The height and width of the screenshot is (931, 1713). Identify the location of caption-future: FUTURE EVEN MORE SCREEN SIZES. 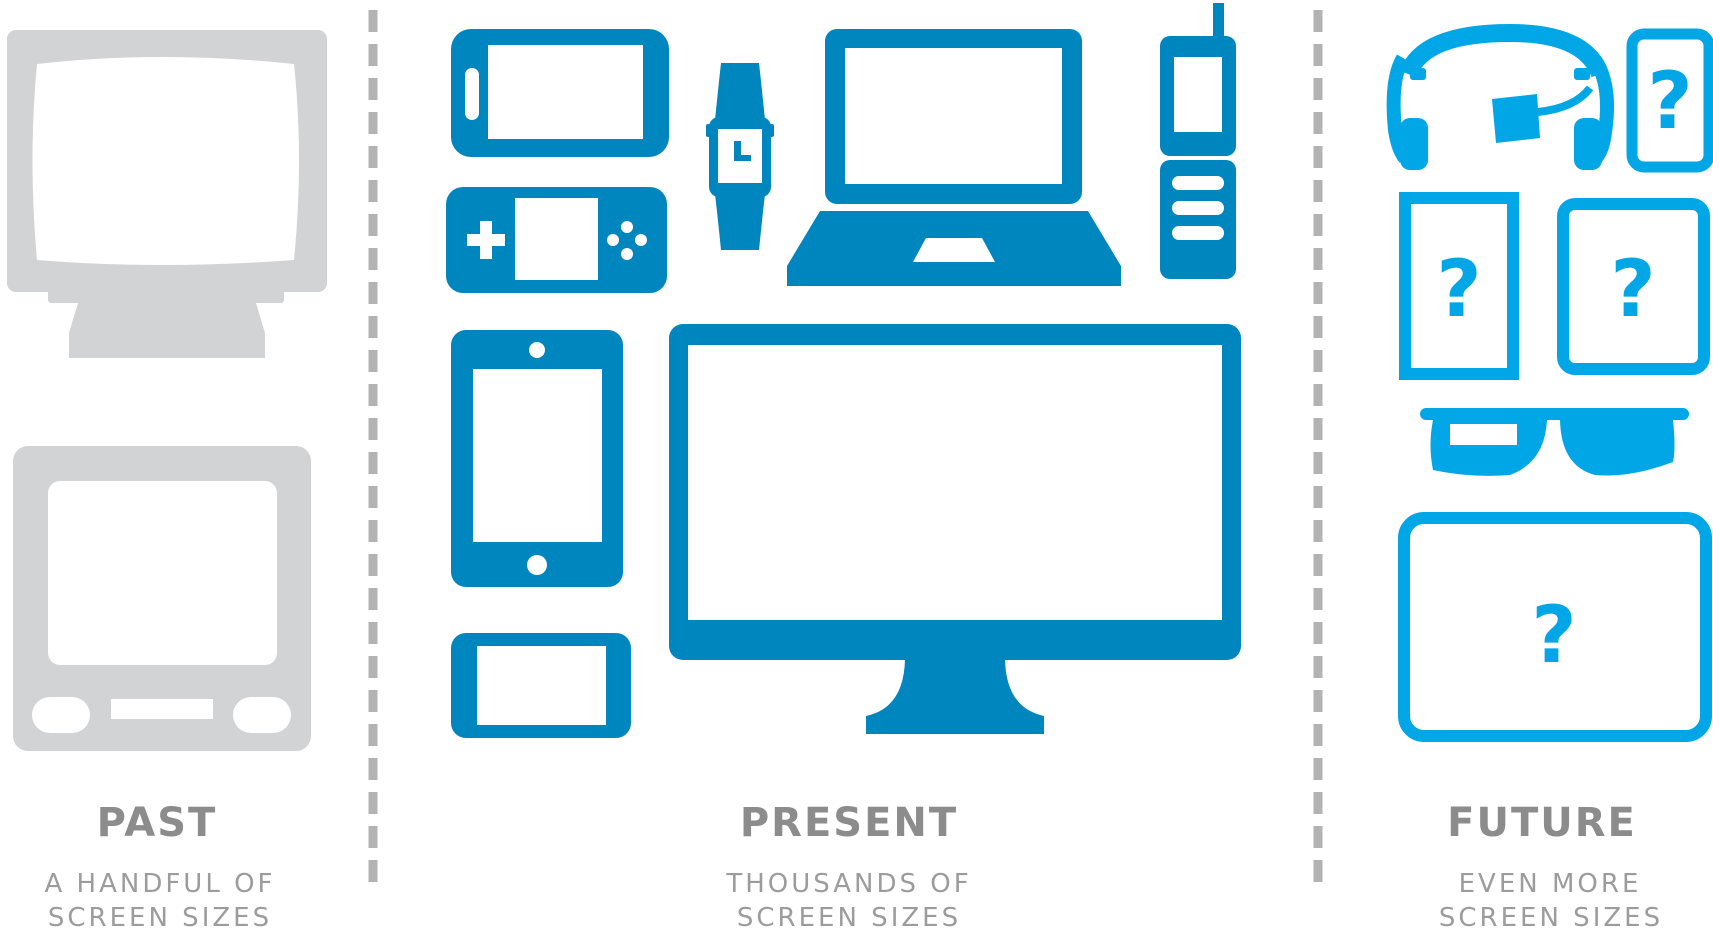
(1551, 865).